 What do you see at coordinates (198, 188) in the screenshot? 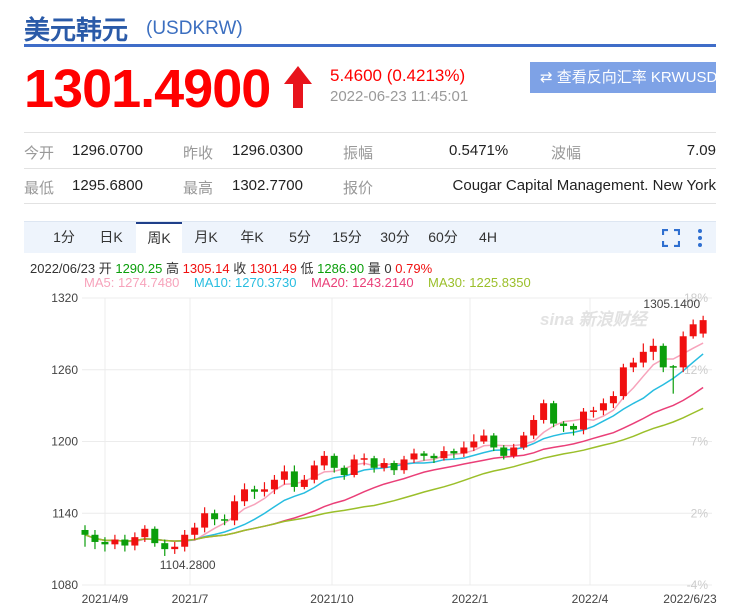
I see `stat-label: 最高` at bounding box center [198, 188].